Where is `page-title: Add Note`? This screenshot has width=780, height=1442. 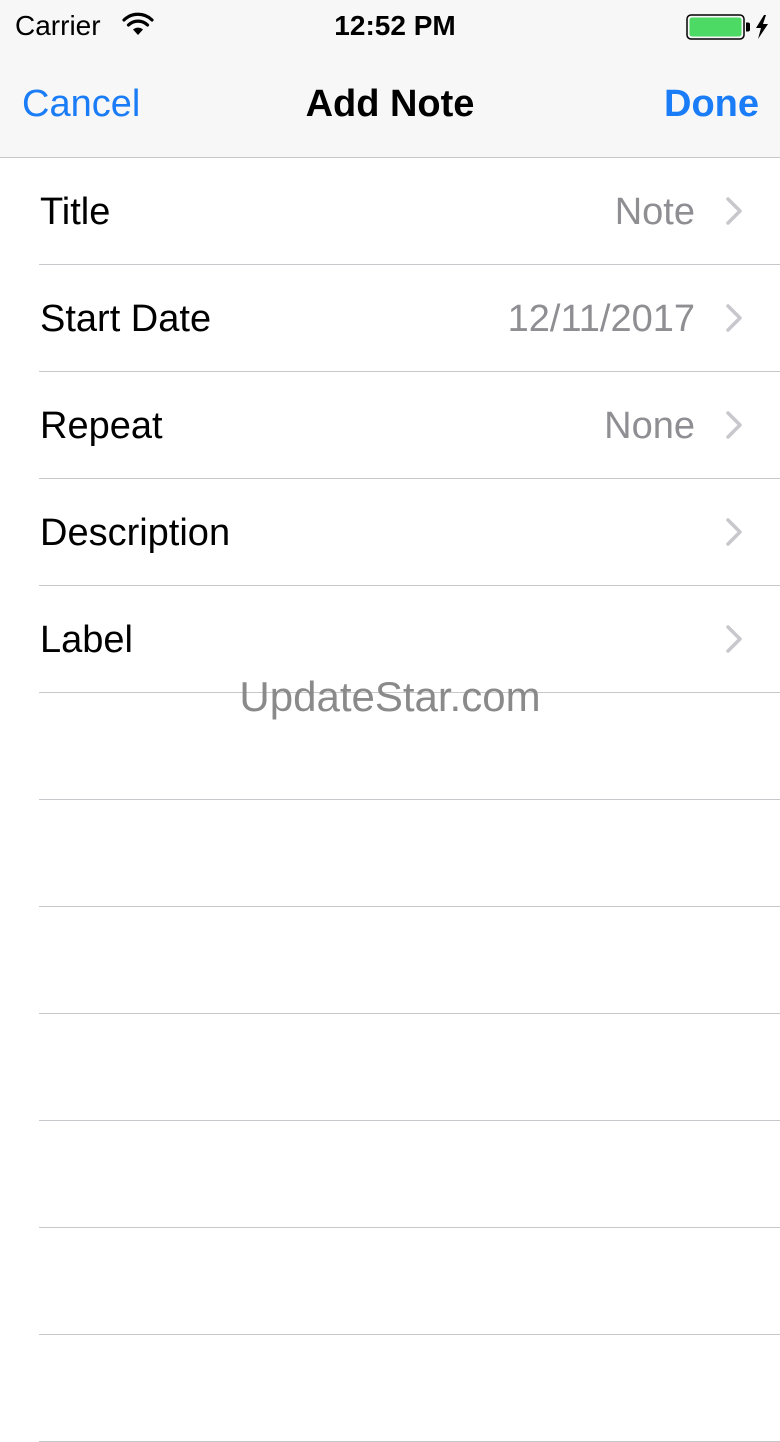
page-title: Add Note is located at coordinates (390, 104).